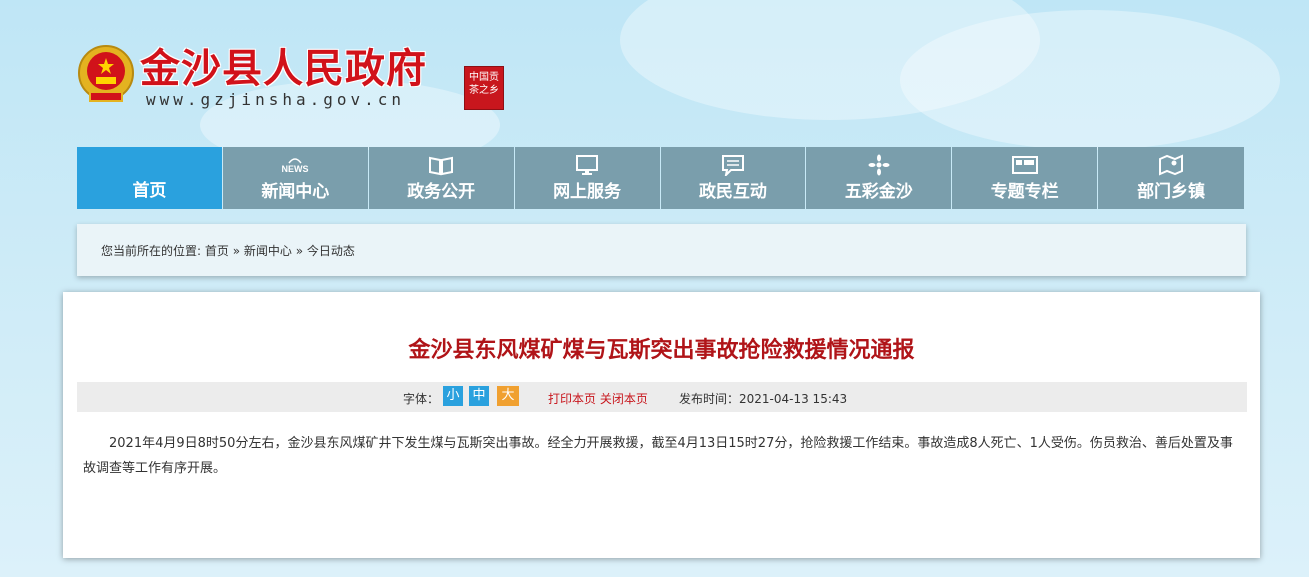  Describe the element at coordinates (295, 178) in the screenshot. I see `nav-item-news: NEWS 新闻中心` at that location.